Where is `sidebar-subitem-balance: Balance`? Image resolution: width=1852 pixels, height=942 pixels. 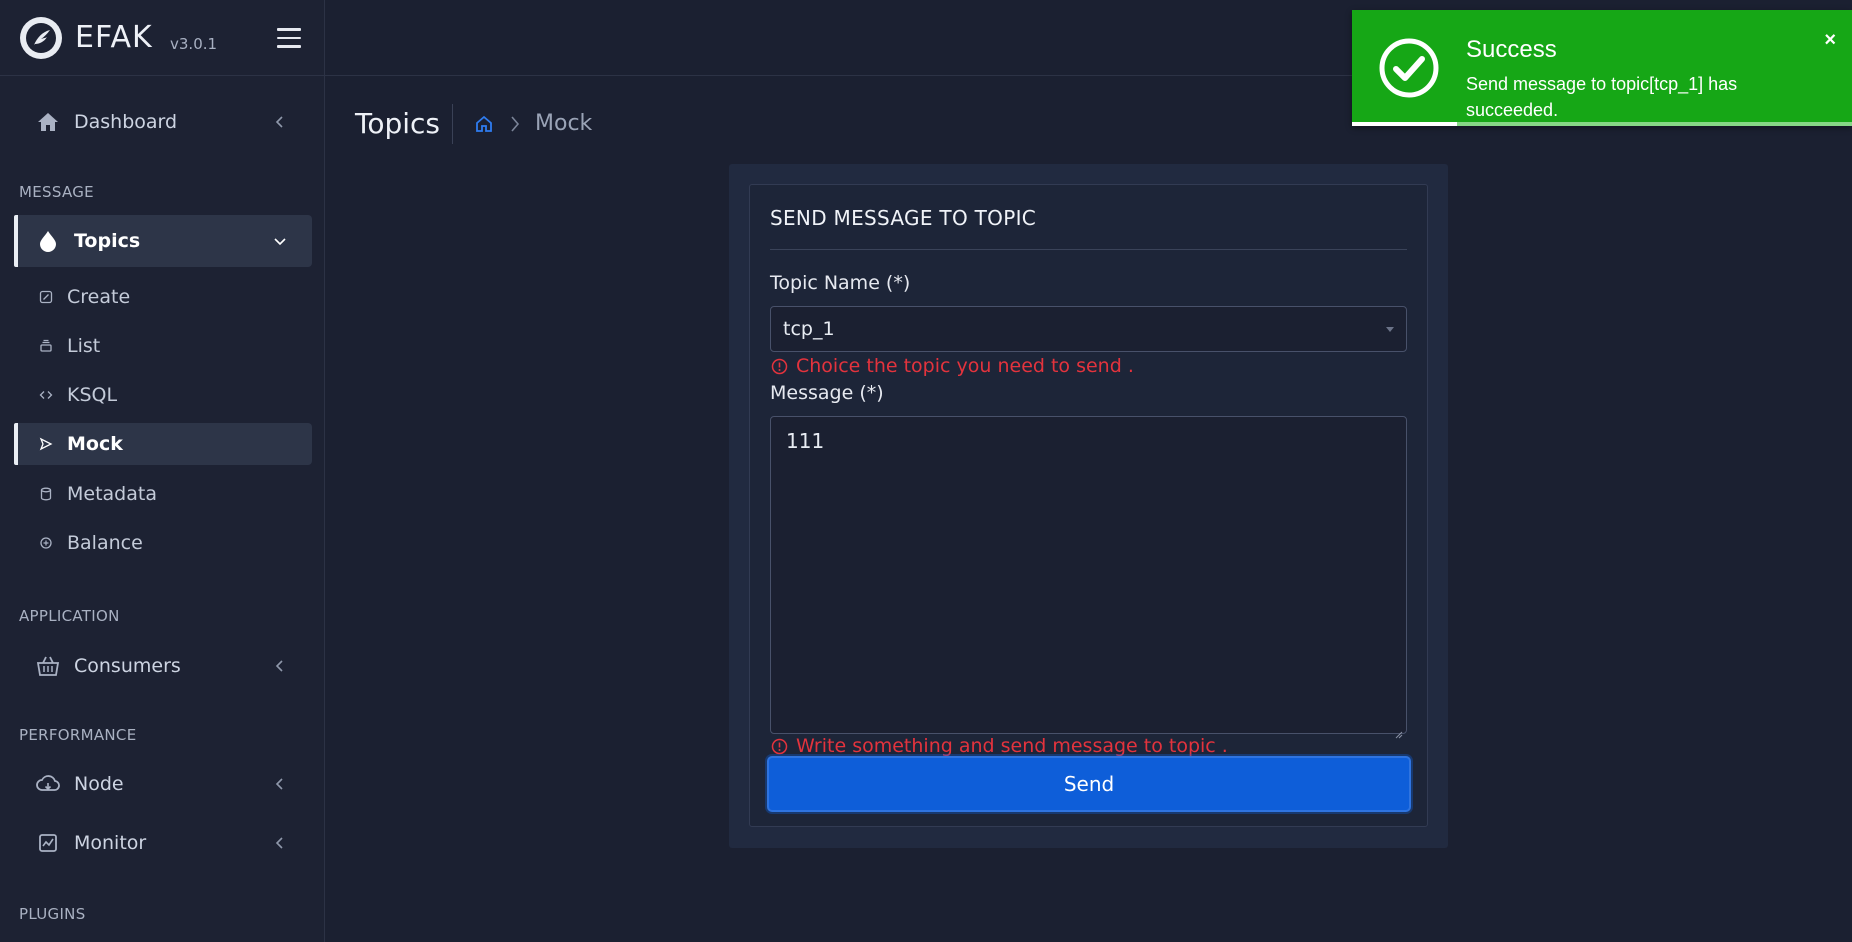
sidebar-subitem-balance: Balance is located at coordinates (163, 543).